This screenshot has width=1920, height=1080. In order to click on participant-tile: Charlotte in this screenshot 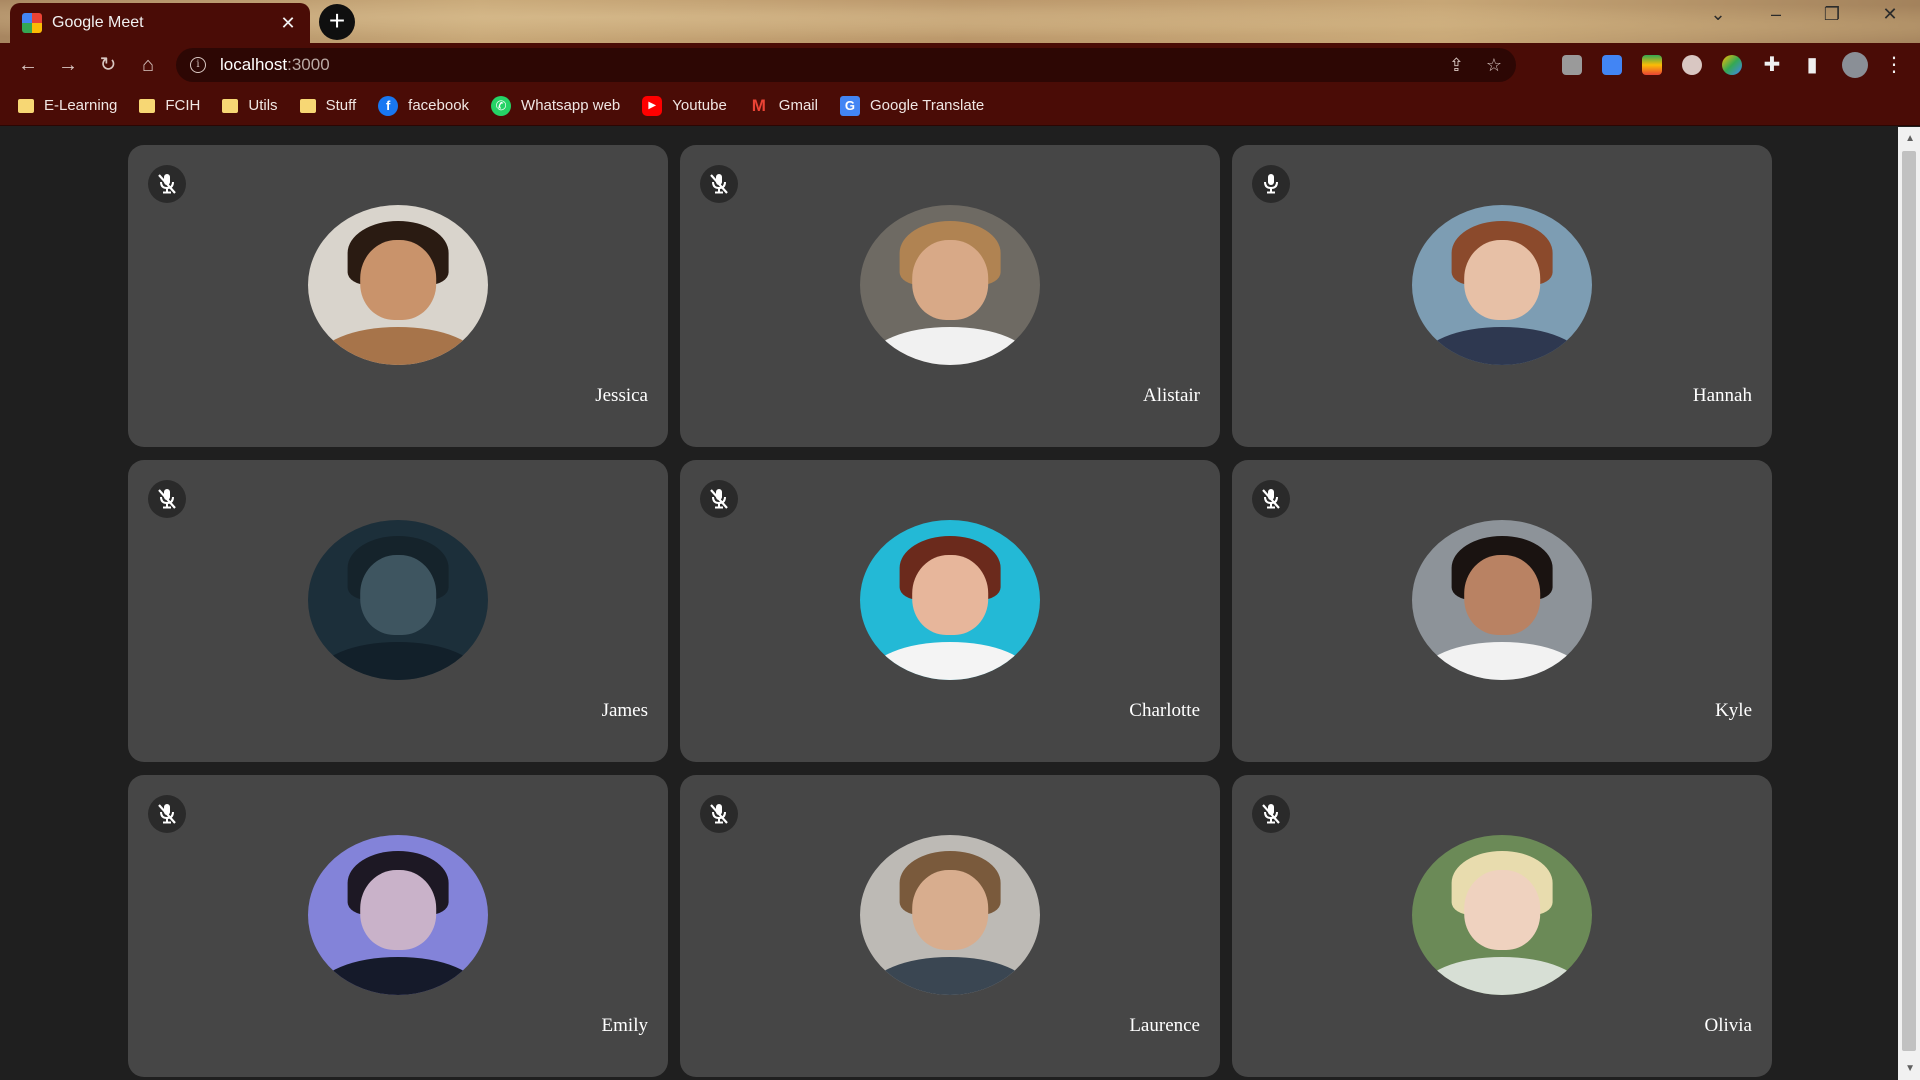, I will do `click(950, 611)`.